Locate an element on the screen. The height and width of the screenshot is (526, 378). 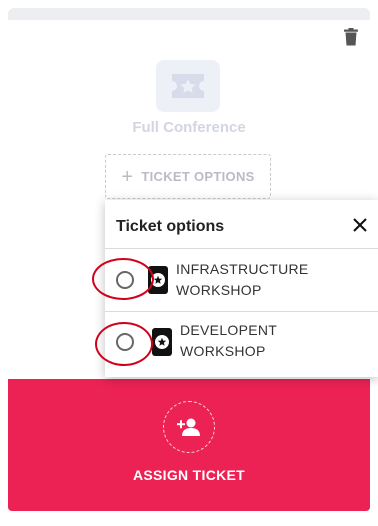
add-person-icon is located at coordinates (189, 427).